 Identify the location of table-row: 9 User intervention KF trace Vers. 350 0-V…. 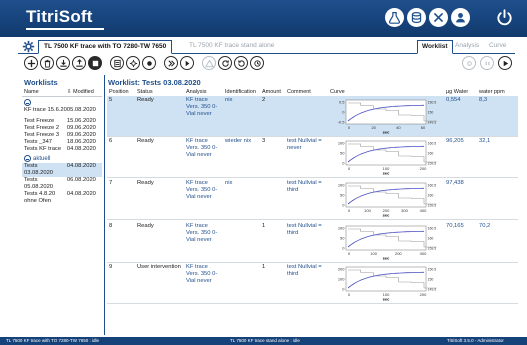
(312, 283).